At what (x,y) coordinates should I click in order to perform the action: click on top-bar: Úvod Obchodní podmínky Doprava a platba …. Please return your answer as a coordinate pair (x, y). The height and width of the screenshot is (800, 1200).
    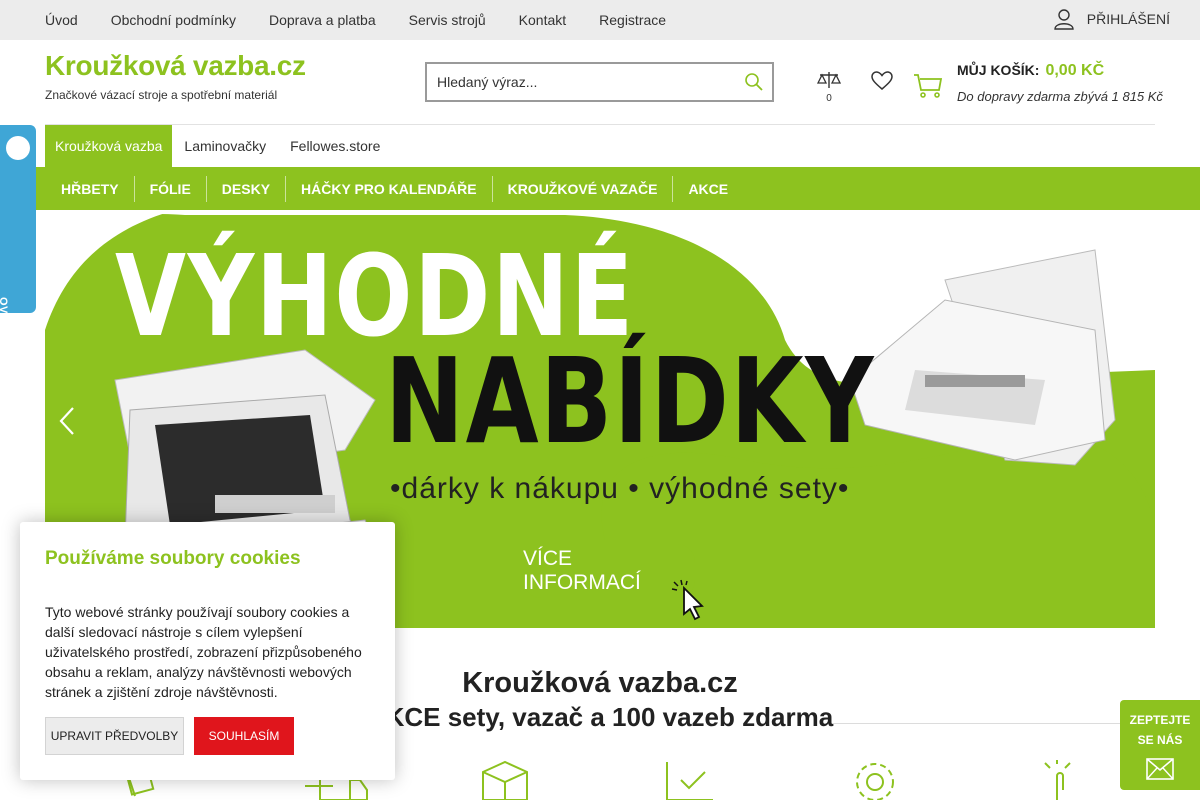
    Looking at the image, I should click on (600, 20).